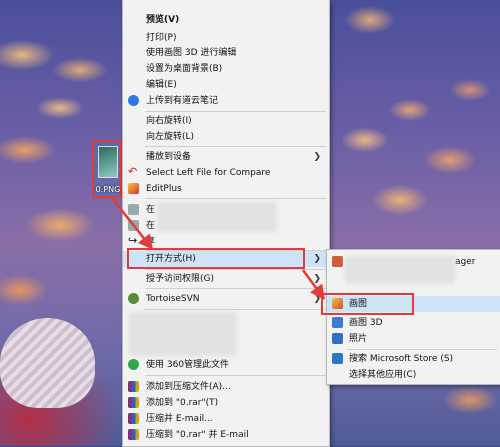 The image size is (500, 447). What do you see at coordinates (182, 403) in the screenshot?
I see `menu-item-label: 添加到 "0.rar"(T)` at bounding box center [182, 403].